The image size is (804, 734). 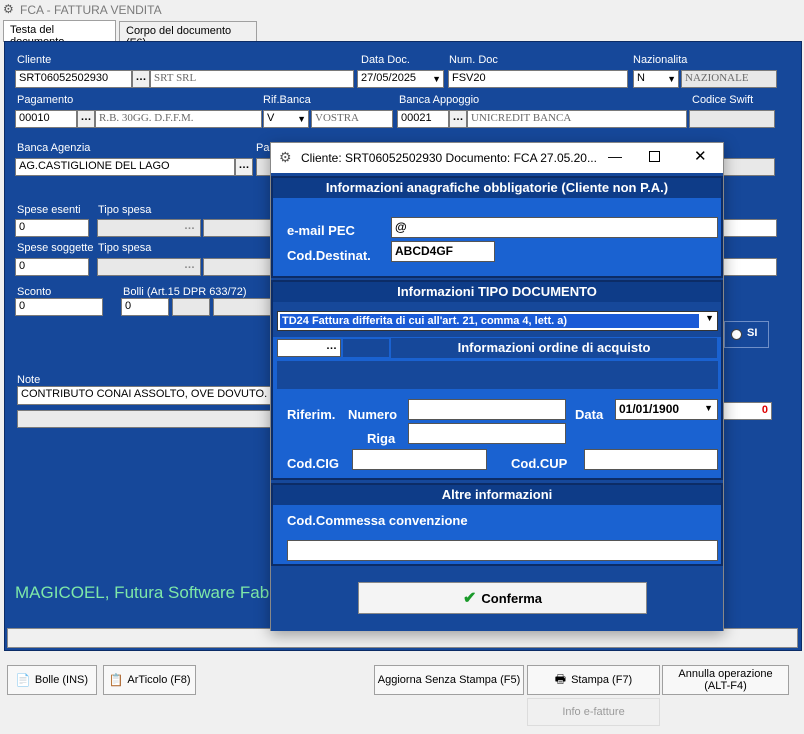 I want to click on sconto-field: 0, so click(x=59, y=307).